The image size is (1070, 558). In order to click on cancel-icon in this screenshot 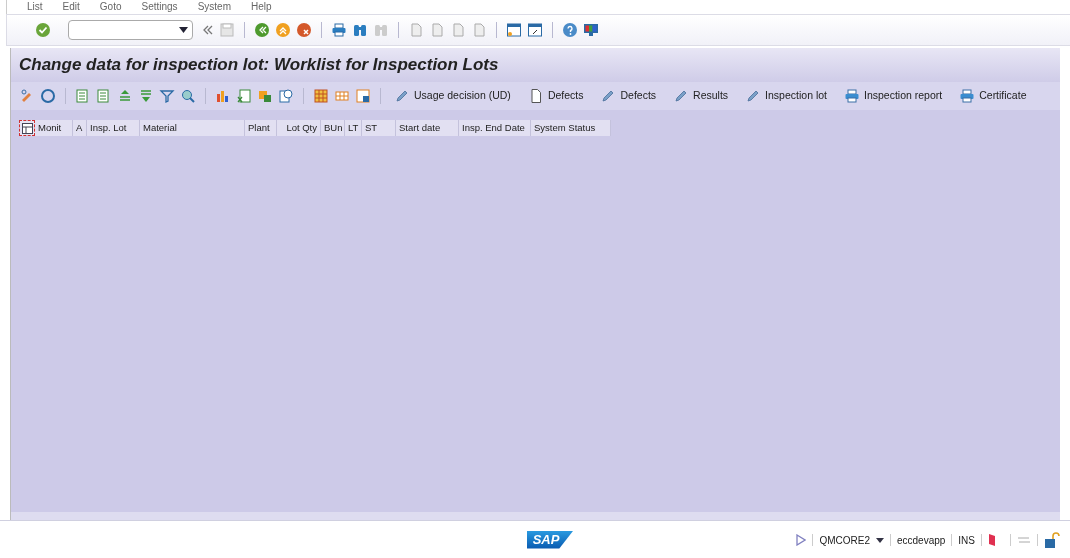, I will do `click(304, 30)`.